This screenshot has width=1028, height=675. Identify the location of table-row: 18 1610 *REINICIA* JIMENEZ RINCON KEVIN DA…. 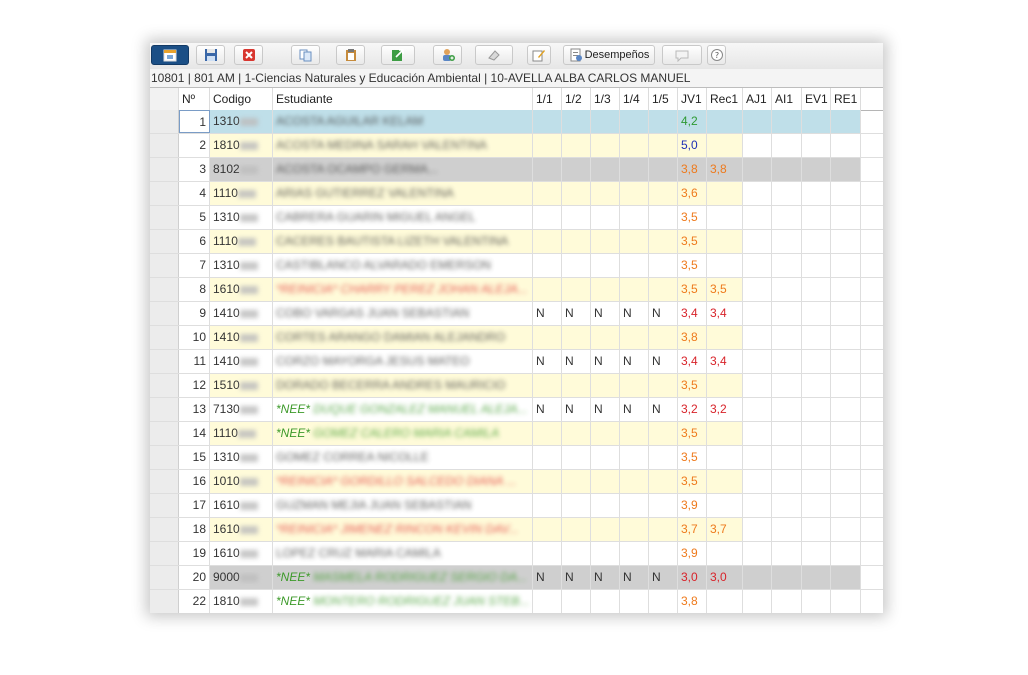
(516, 530).